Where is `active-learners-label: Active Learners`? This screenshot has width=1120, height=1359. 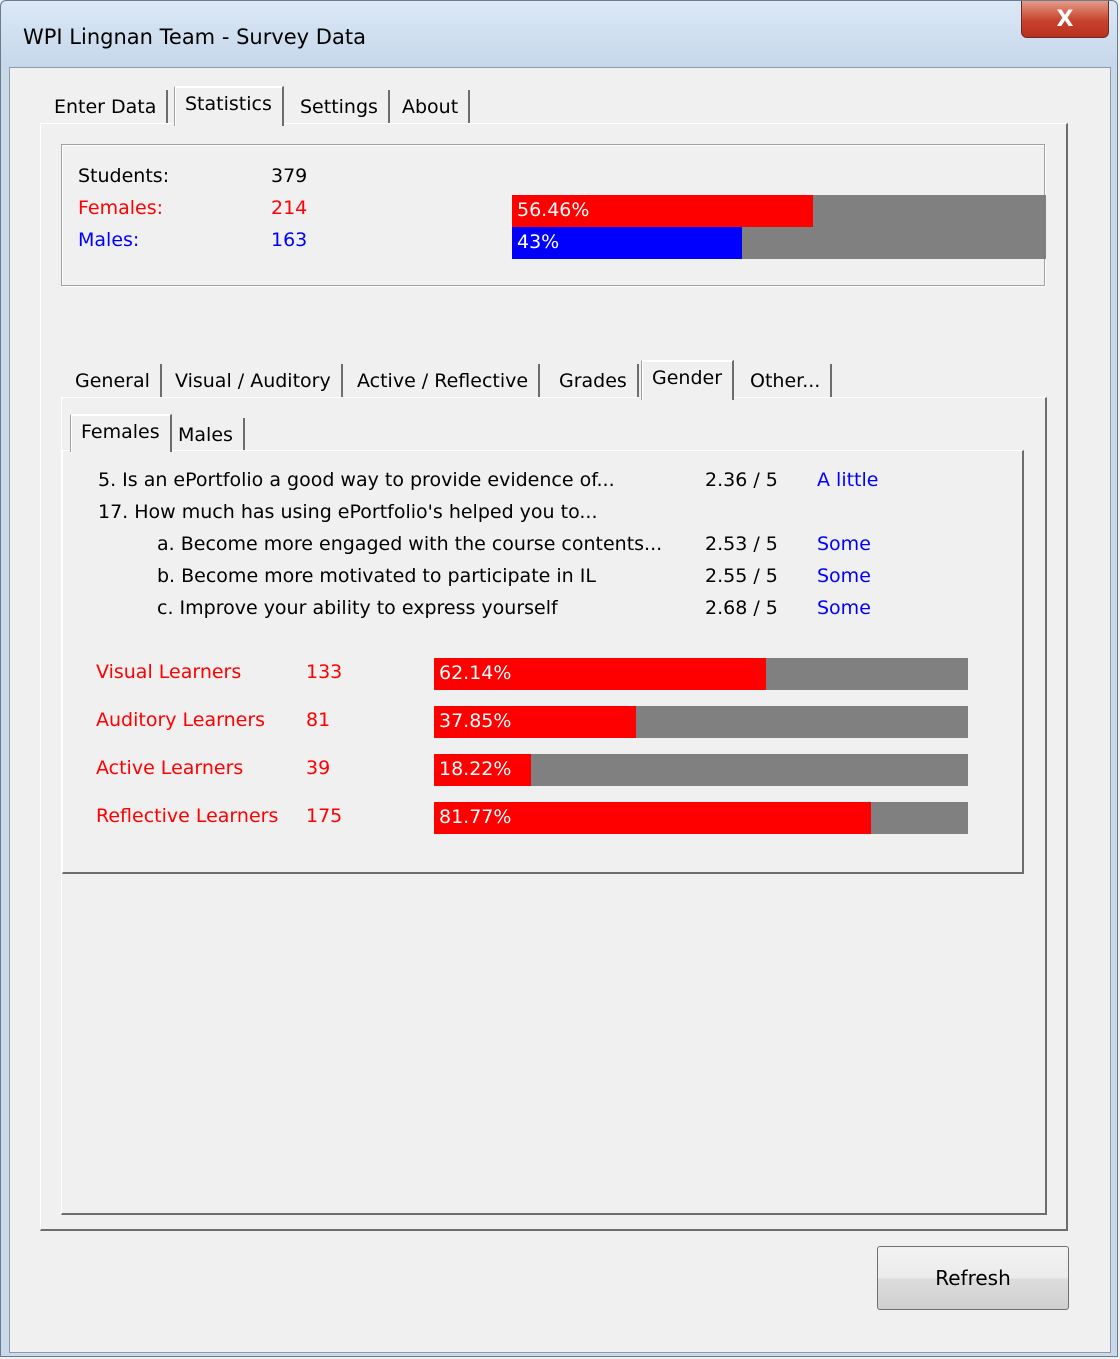
active-learners-label: Active Learners is located at coordinates (170, 768).